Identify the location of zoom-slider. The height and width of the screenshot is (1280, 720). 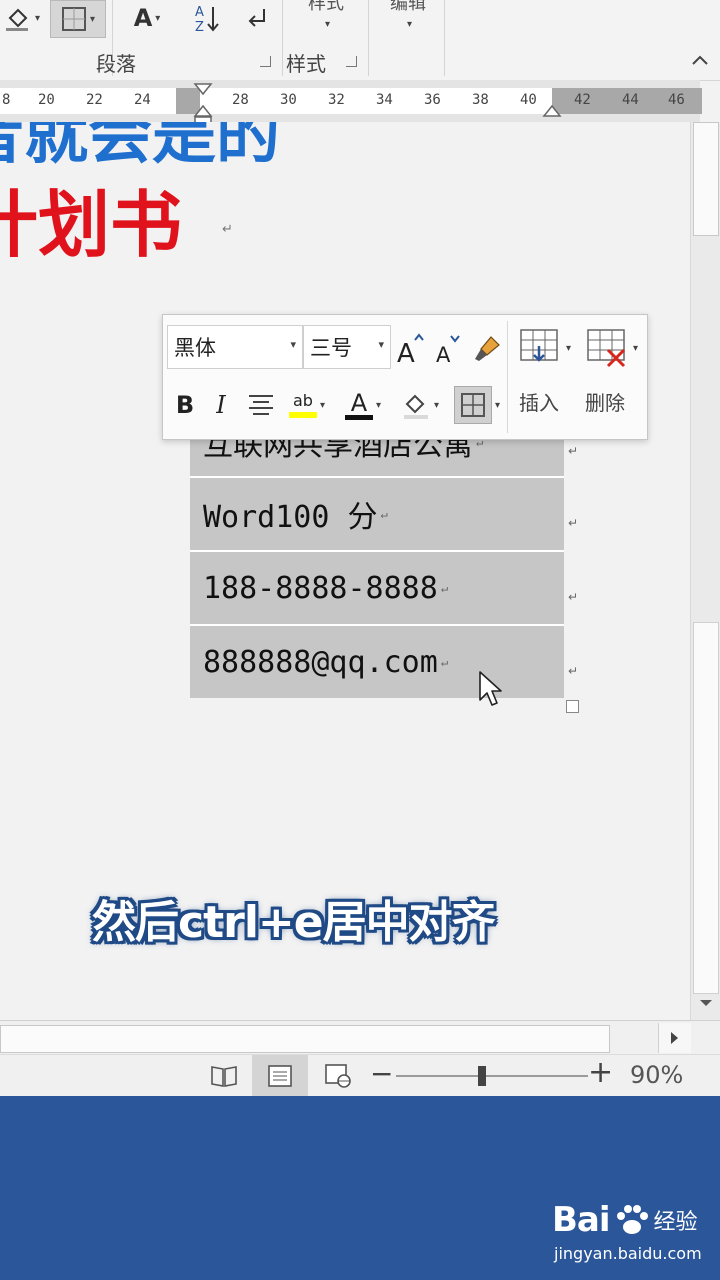
(492, 1076).